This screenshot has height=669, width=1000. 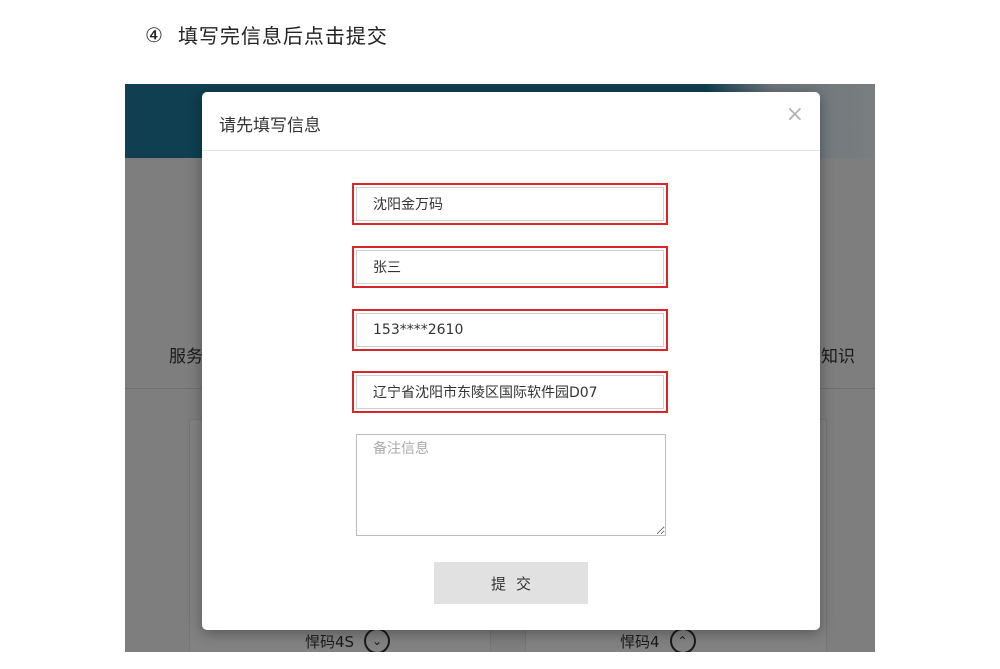 I want to click on address-field-highlight, so click(x=510, y=392).